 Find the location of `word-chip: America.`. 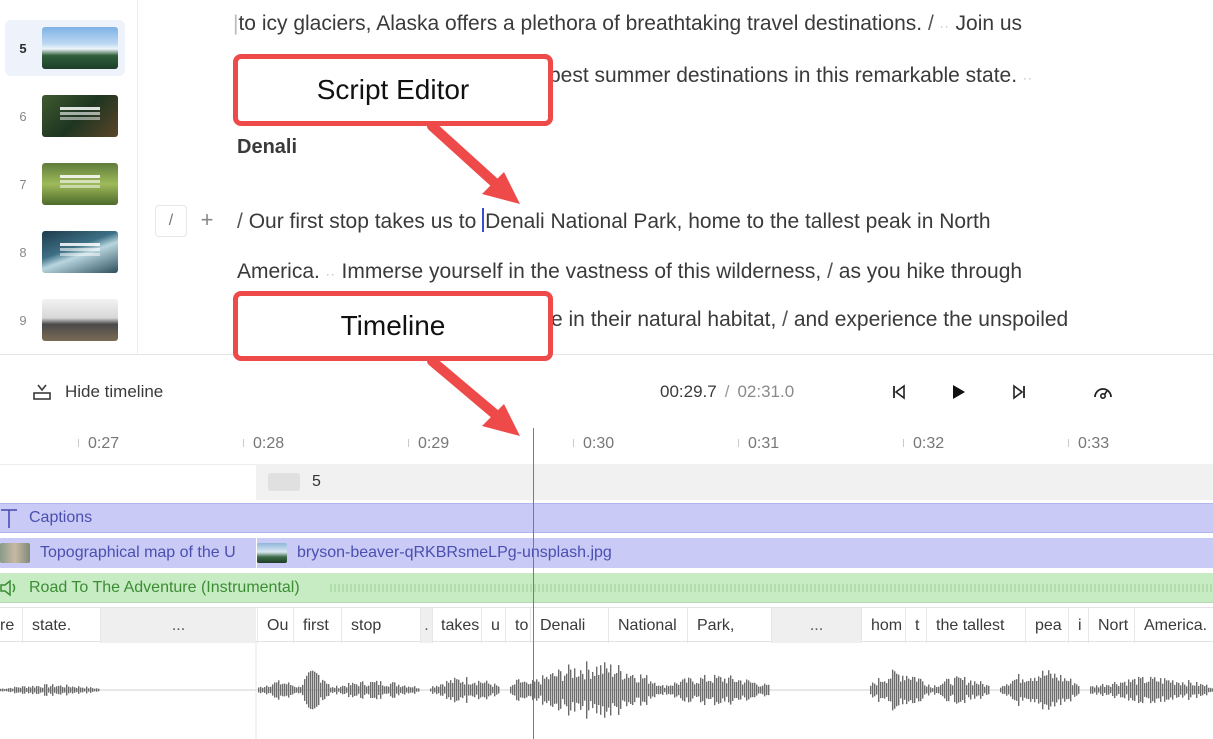

word-chip: America. is located at coordinates (1173, 625).